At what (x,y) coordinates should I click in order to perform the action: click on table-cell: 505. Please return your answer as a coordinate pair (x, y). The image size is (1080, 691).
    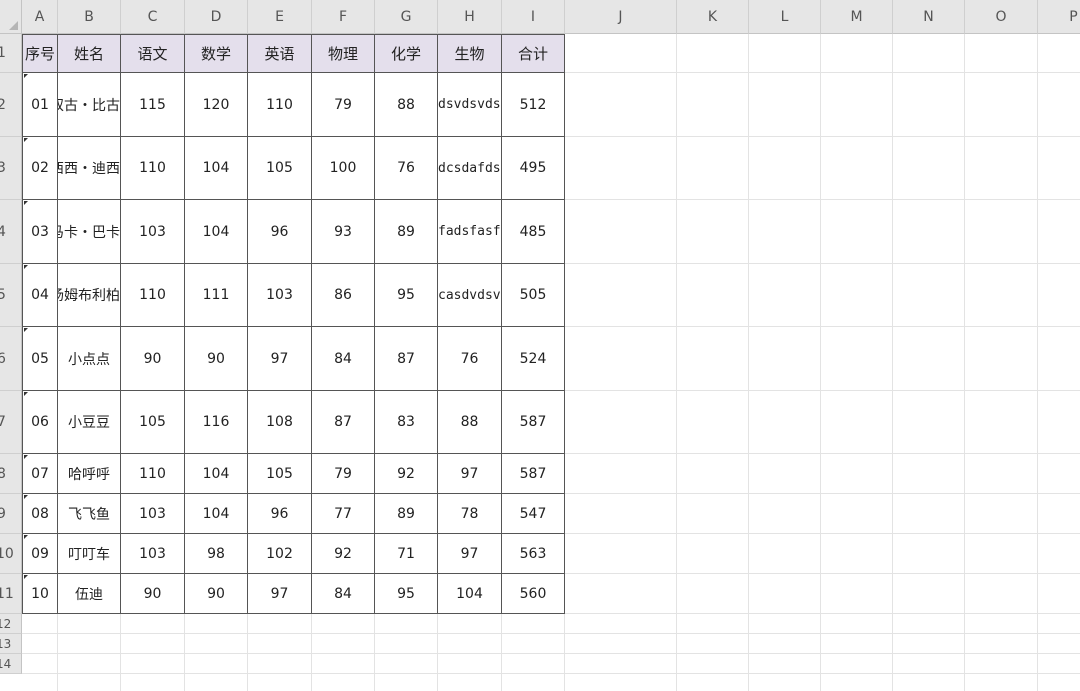
    Looking at the image, I should click on (533, 295).